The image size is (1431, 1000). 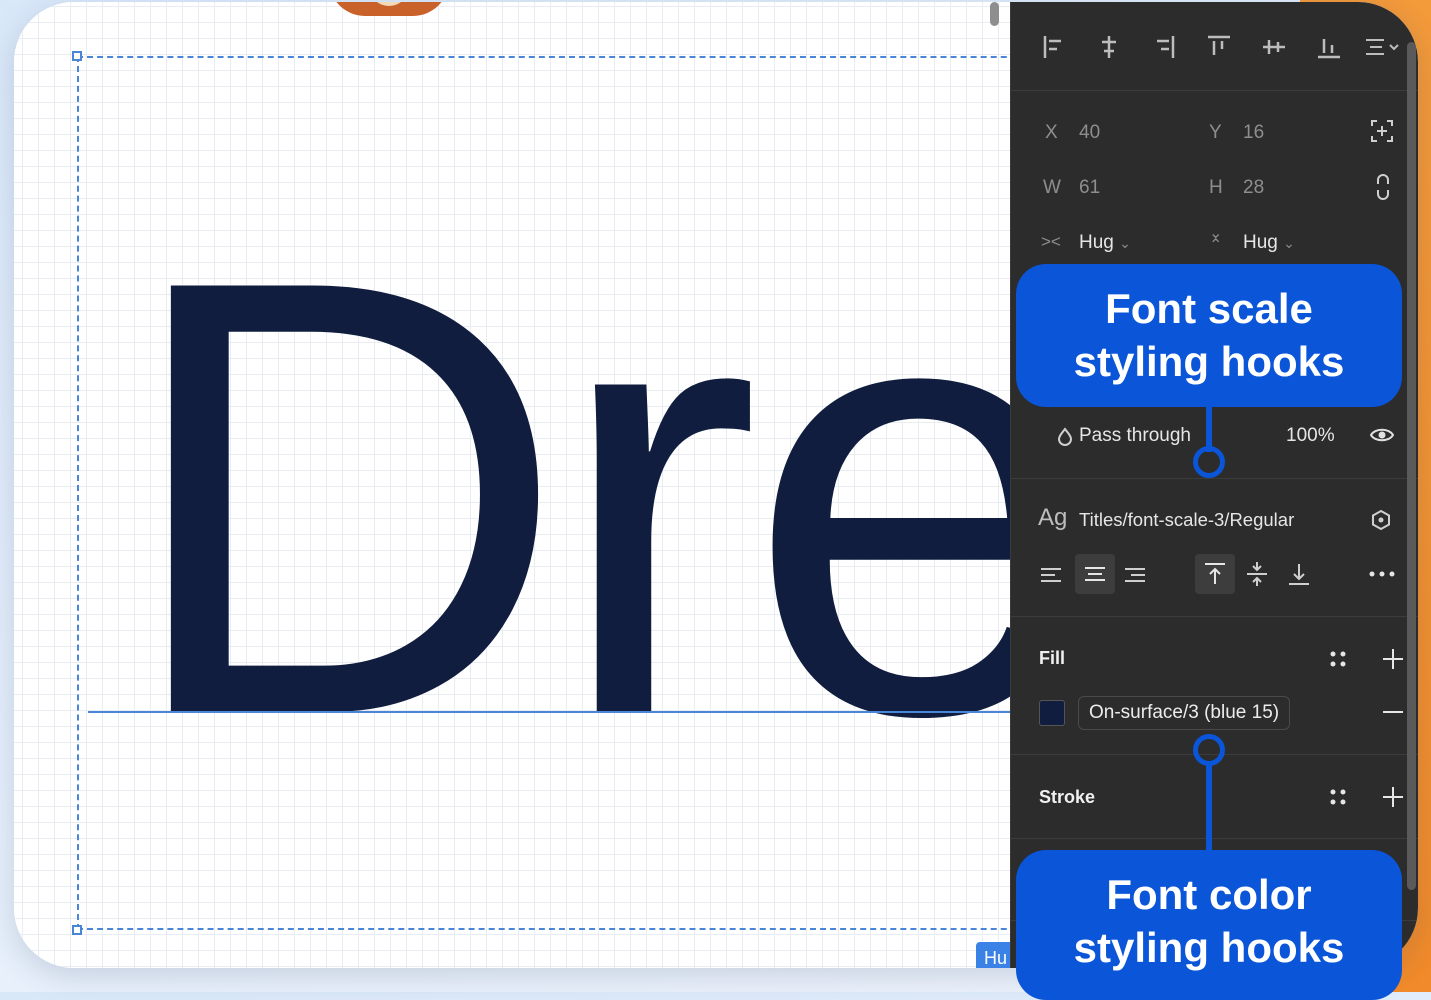 What do you see at coordinates (1329, 47) in the screenshot?
I see `align-bottom-icon` at bounding box center [1329, 47].